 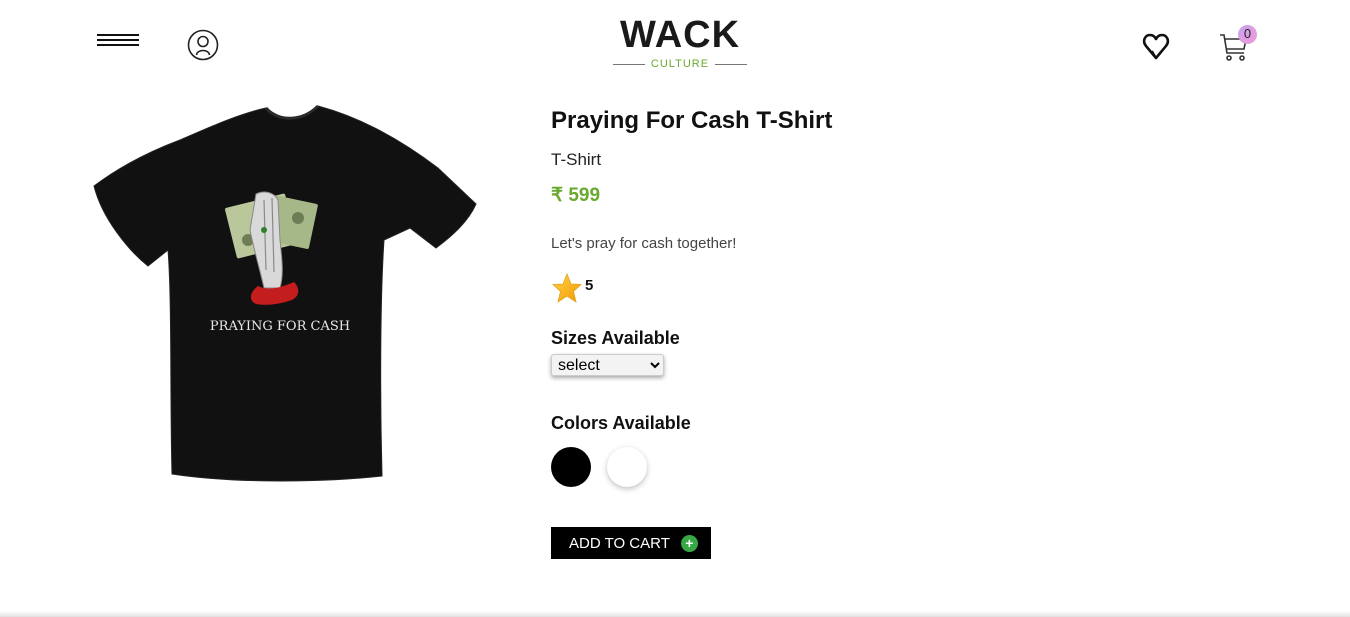 I want to click on heart-icon, so click(x=1156, y=46).